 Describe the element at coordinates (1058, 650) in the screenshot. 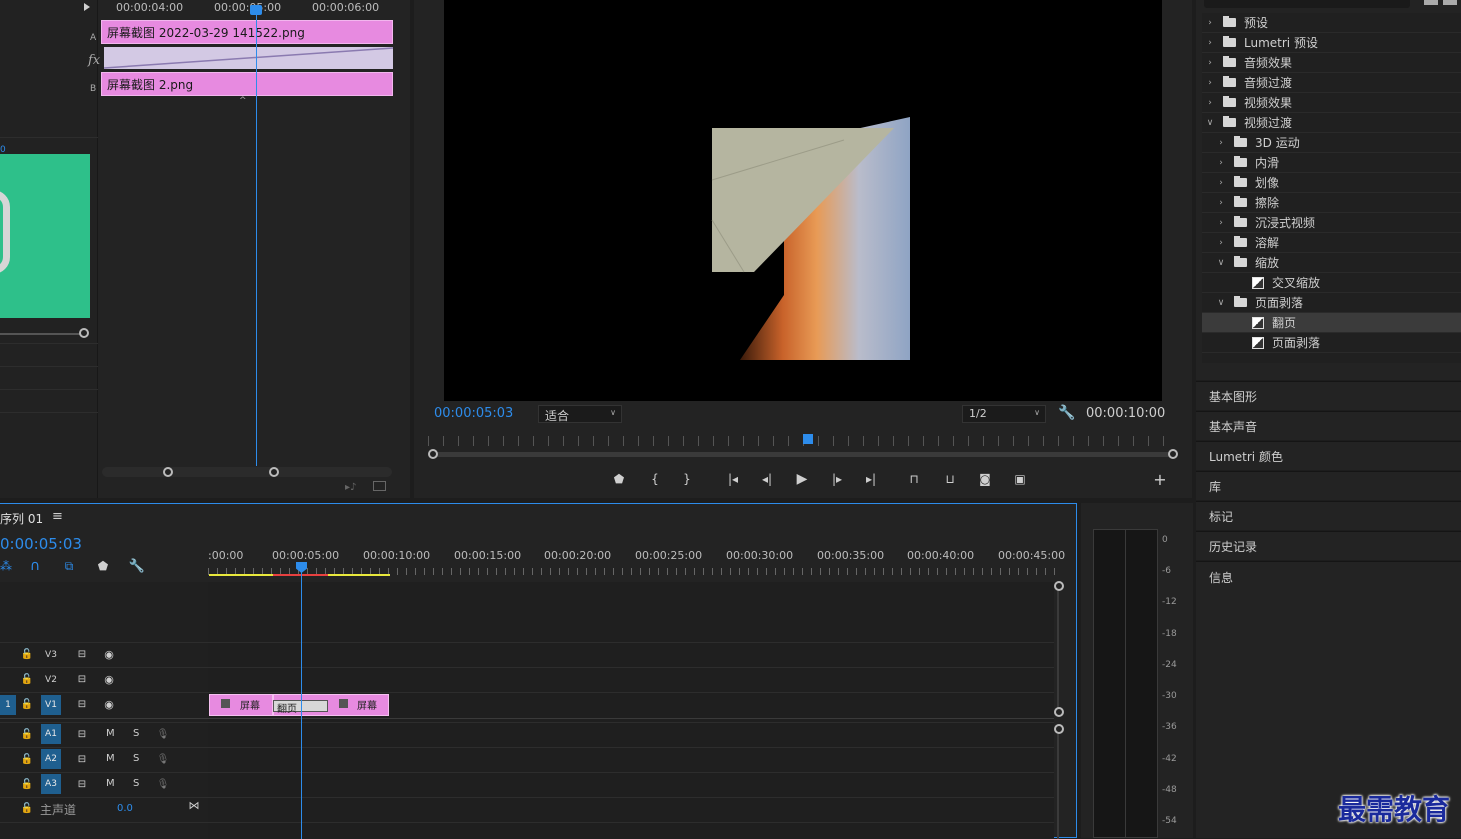

I see `vertical-scrollbar-video` at that location.